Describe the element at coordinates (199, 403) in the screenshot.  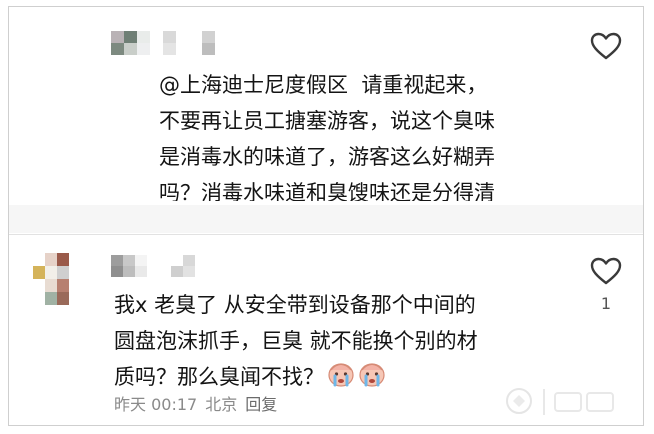
I see `comment-meta: 昨天 00:17 北京 回复` at that location.